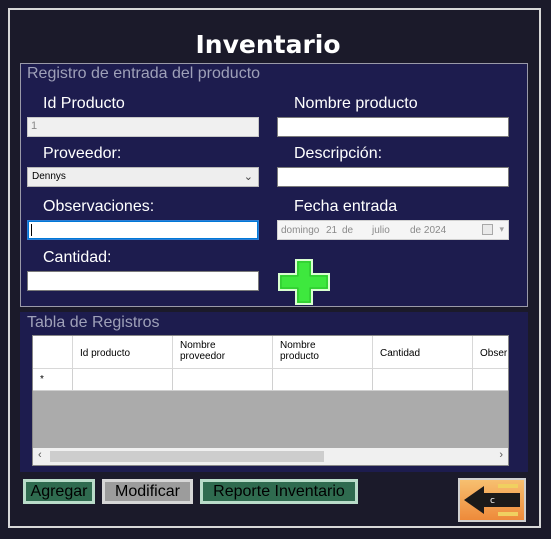 Image resolution: width=551 pixels, height=539 pixels. Describe the element at coordinates (147, 491) in the screenshot. I see `modificar-button: Modificar` at that location.